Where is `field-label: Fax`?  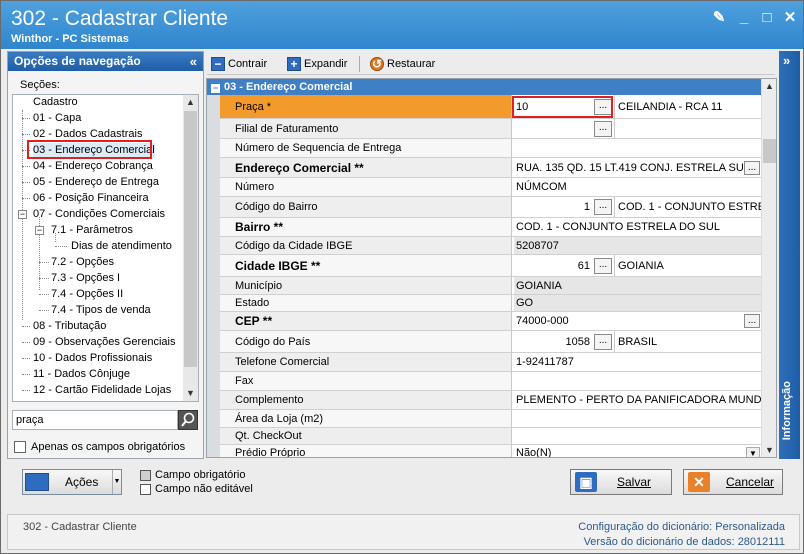
field-label: Fax is located at coordinates (366, 381).